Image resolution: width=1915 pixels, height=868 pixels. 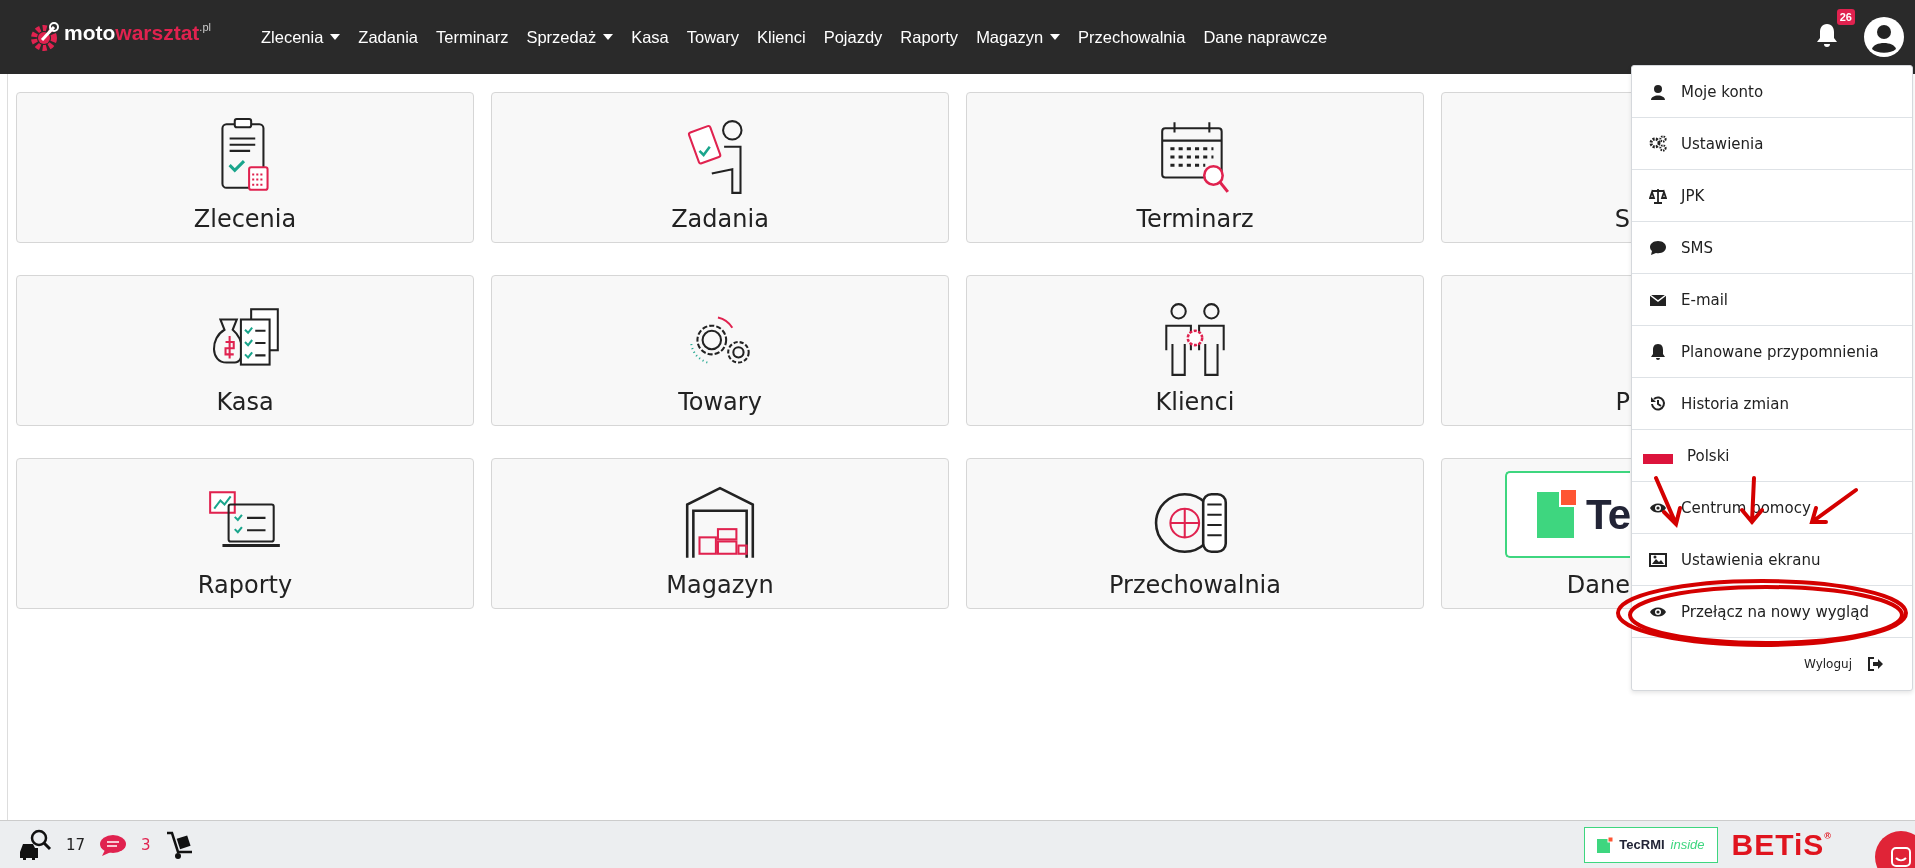 What do you see at coordinates (1132, 37) in the screenshot?
I see `nav-link: Przechowalnia` at bounding box center [1132, 37].